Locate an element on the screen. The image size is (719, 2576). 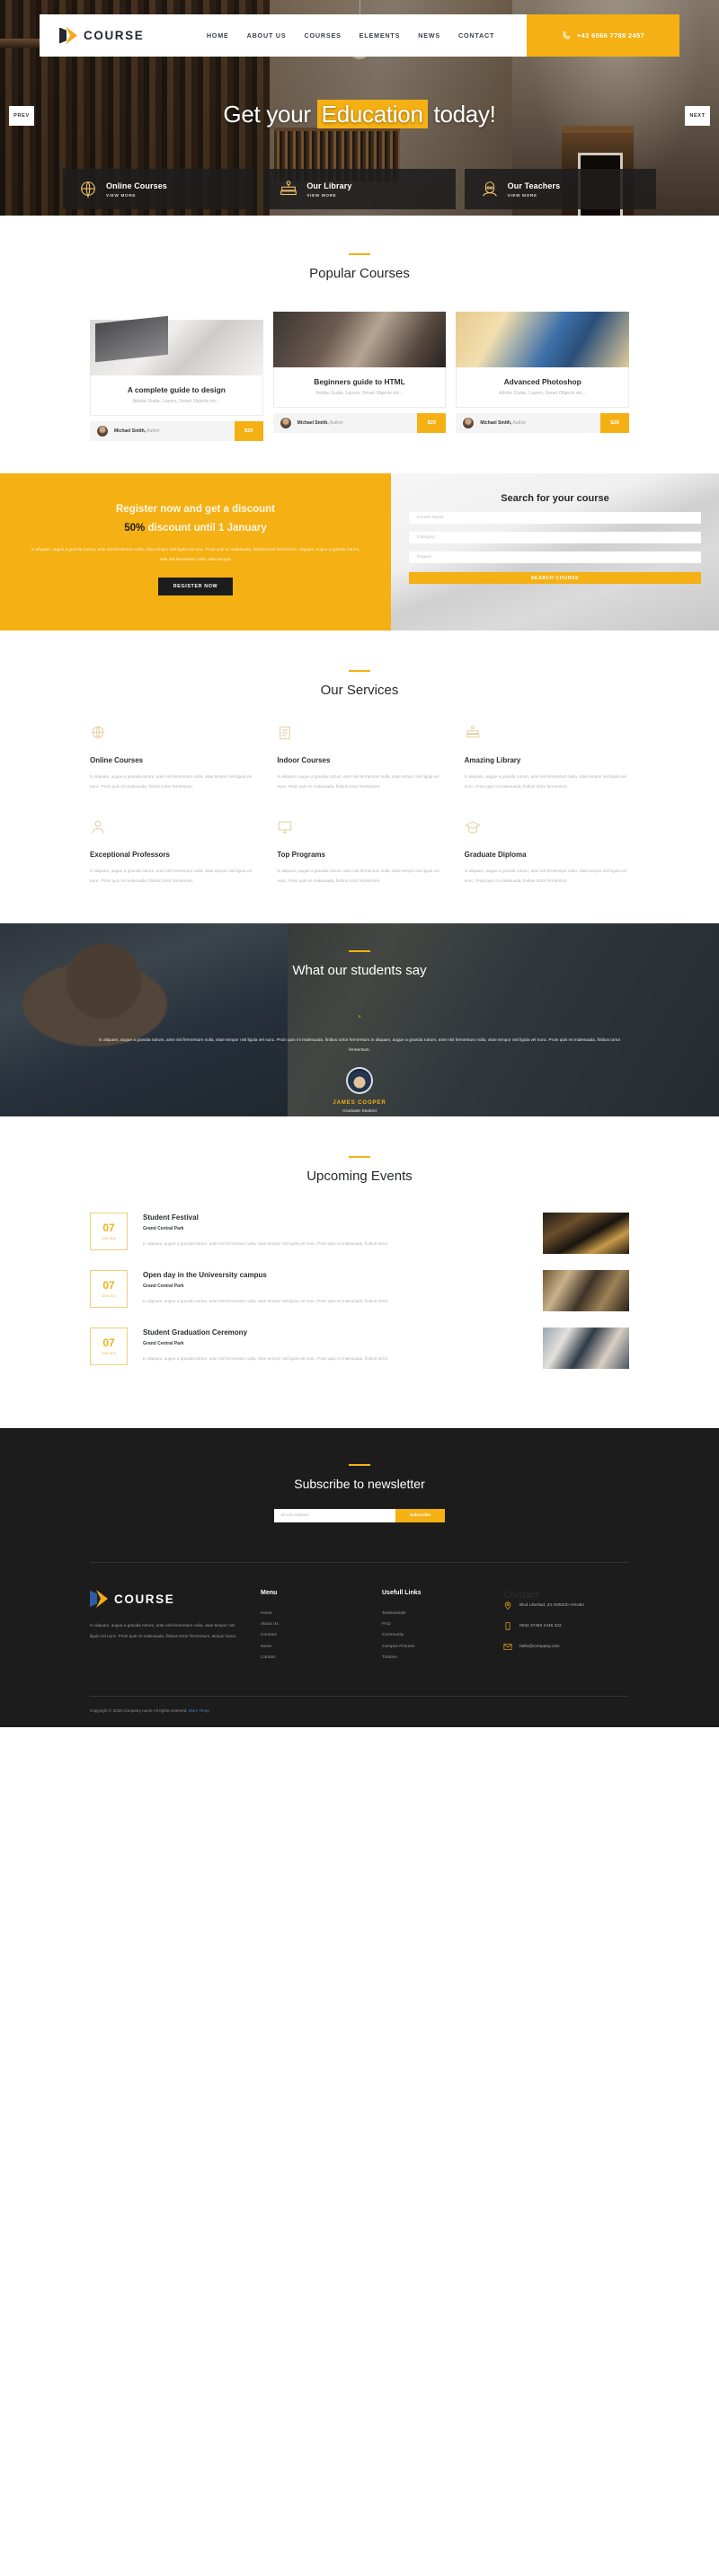
events-heading: Upcoming Events is located at coordinates (359, 1170).